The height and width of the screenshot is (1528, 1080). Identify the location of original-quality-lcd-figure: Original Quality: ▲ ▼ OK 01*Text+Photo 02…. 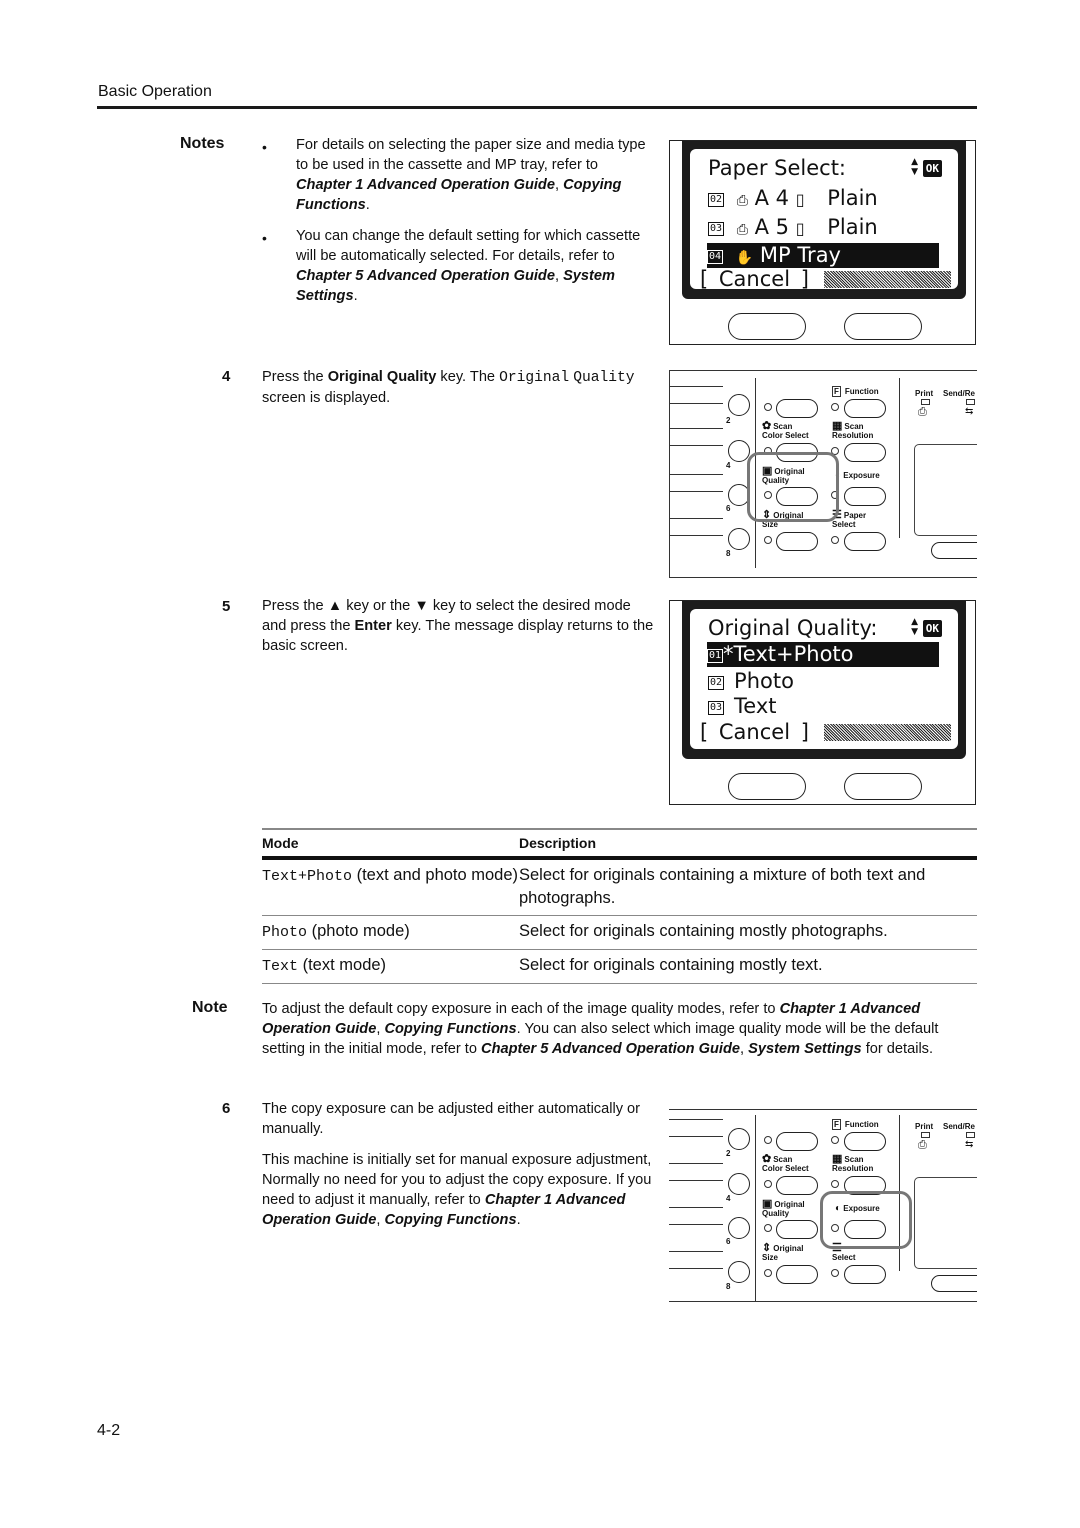
(822, 702).